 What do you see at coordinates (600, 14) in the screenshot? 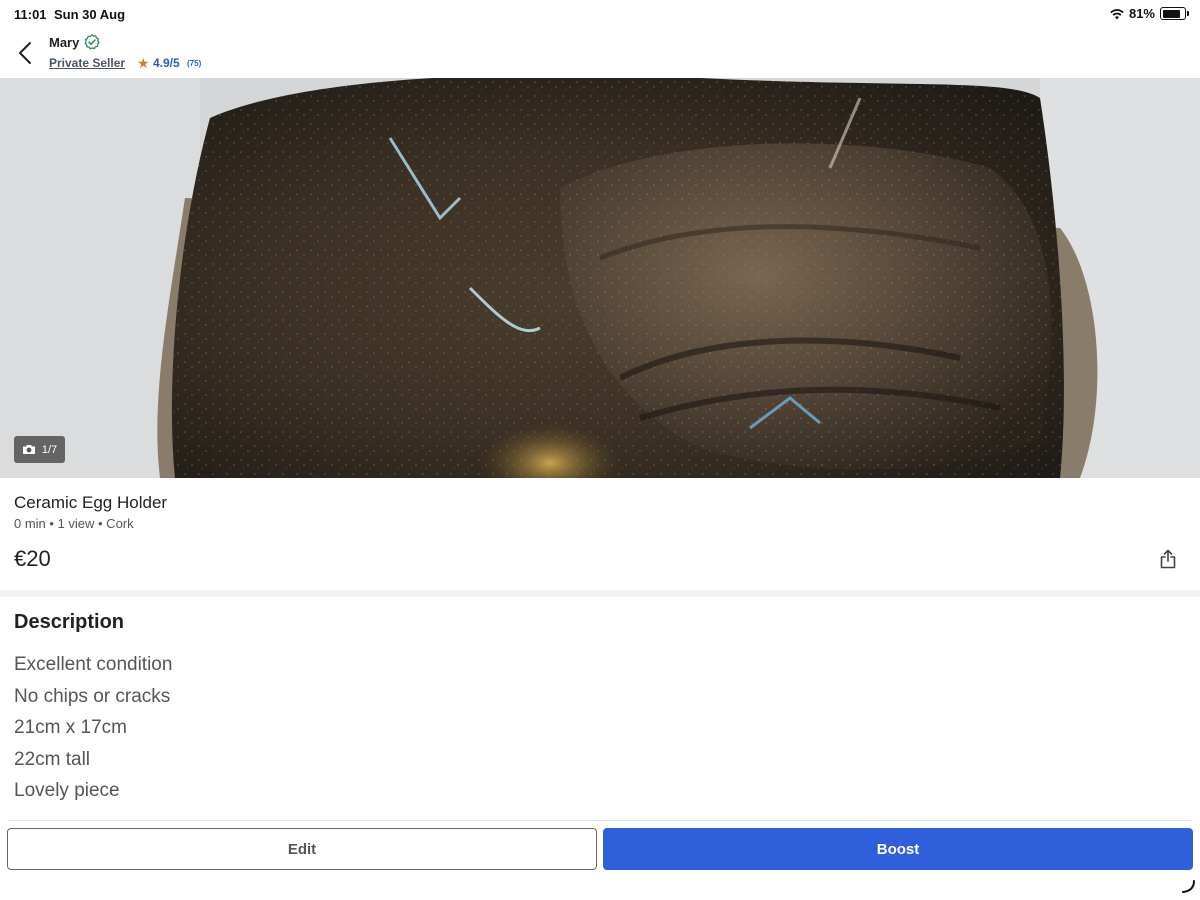
I see `status-bar: 11:01 Sun 30 Aug 81%` at bounding box center [600, 14].